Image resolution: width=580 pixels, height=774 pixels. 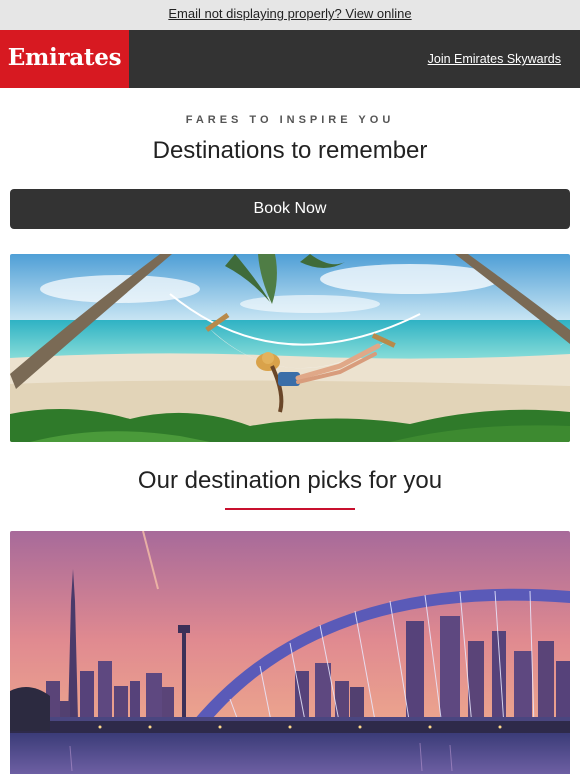 What do you see at coordinates (64, 59) in the screenshot?
I see `emirates-logo: Emirates` at bounding box center [64, 59].